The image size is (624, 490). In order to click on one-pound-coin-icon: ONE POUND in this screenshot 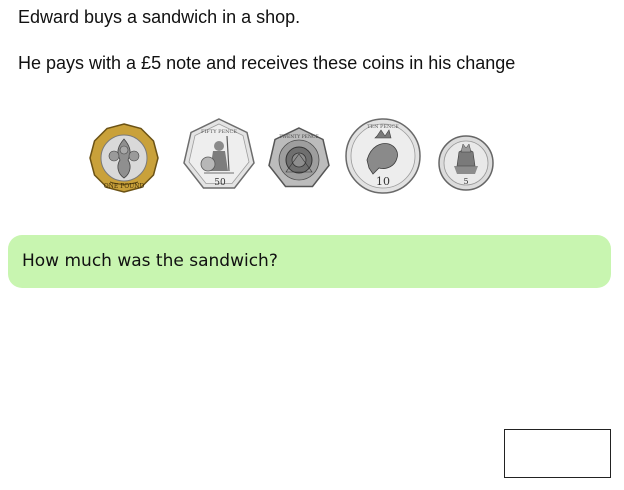, I will do `click(124, 158)`.